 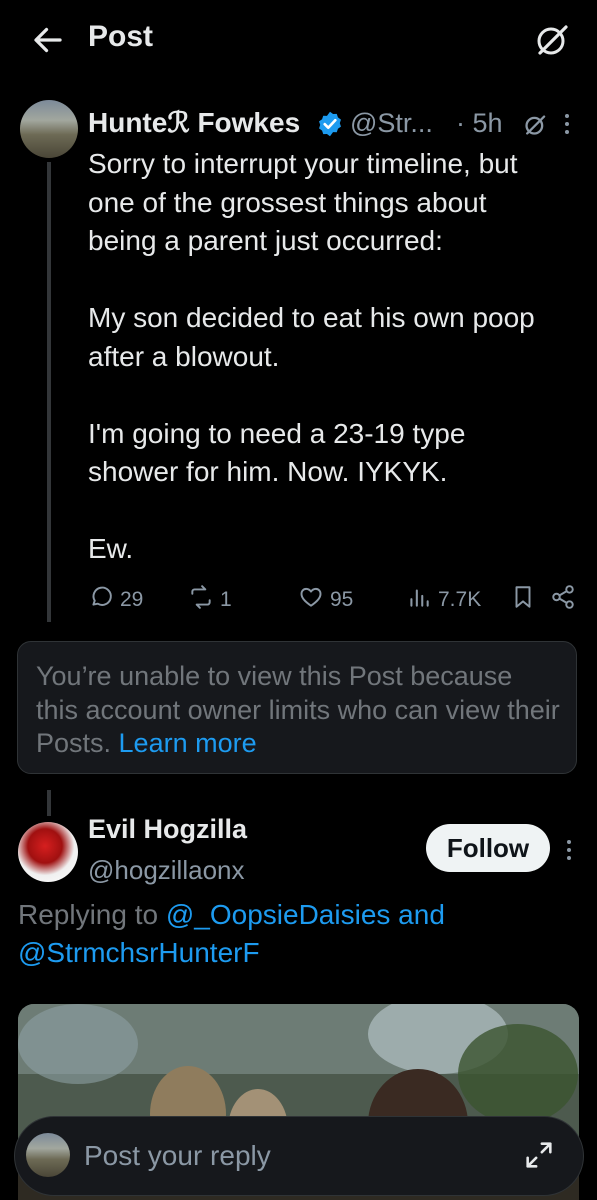 What do you see at coordinates (488, 848) in the screenshot?
I see `follow-button: Follow` at bounding box center [488, 848].